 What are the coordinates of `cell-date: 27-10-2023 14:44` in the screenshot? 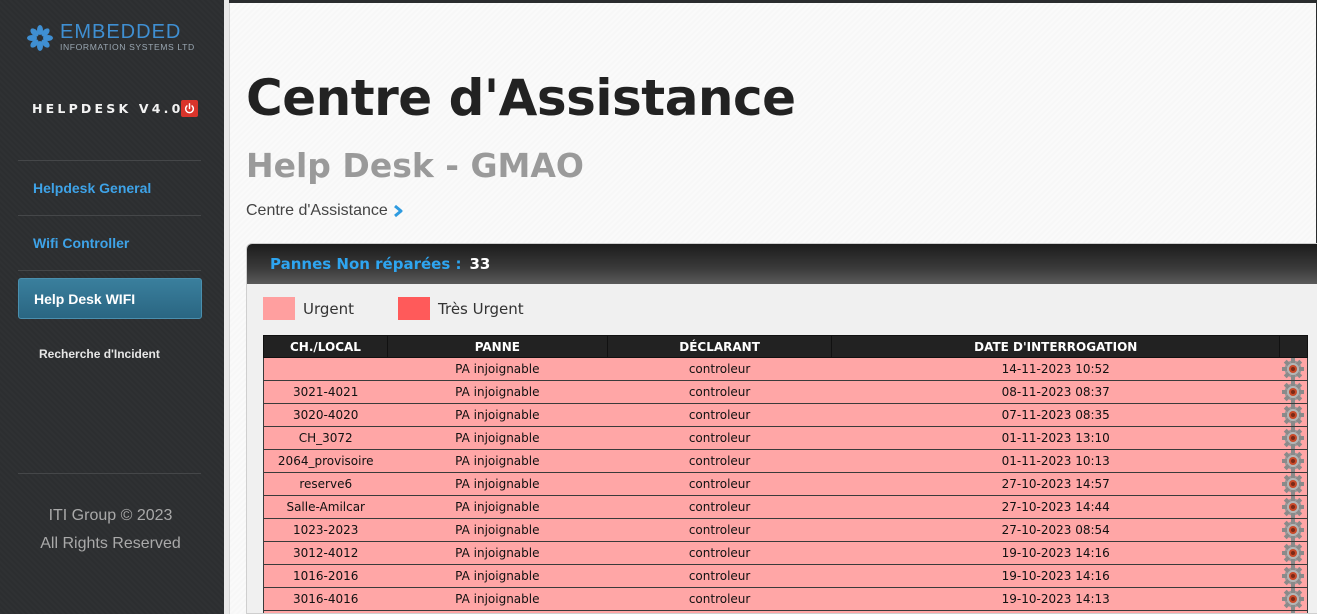 It's located at (1055, 507).